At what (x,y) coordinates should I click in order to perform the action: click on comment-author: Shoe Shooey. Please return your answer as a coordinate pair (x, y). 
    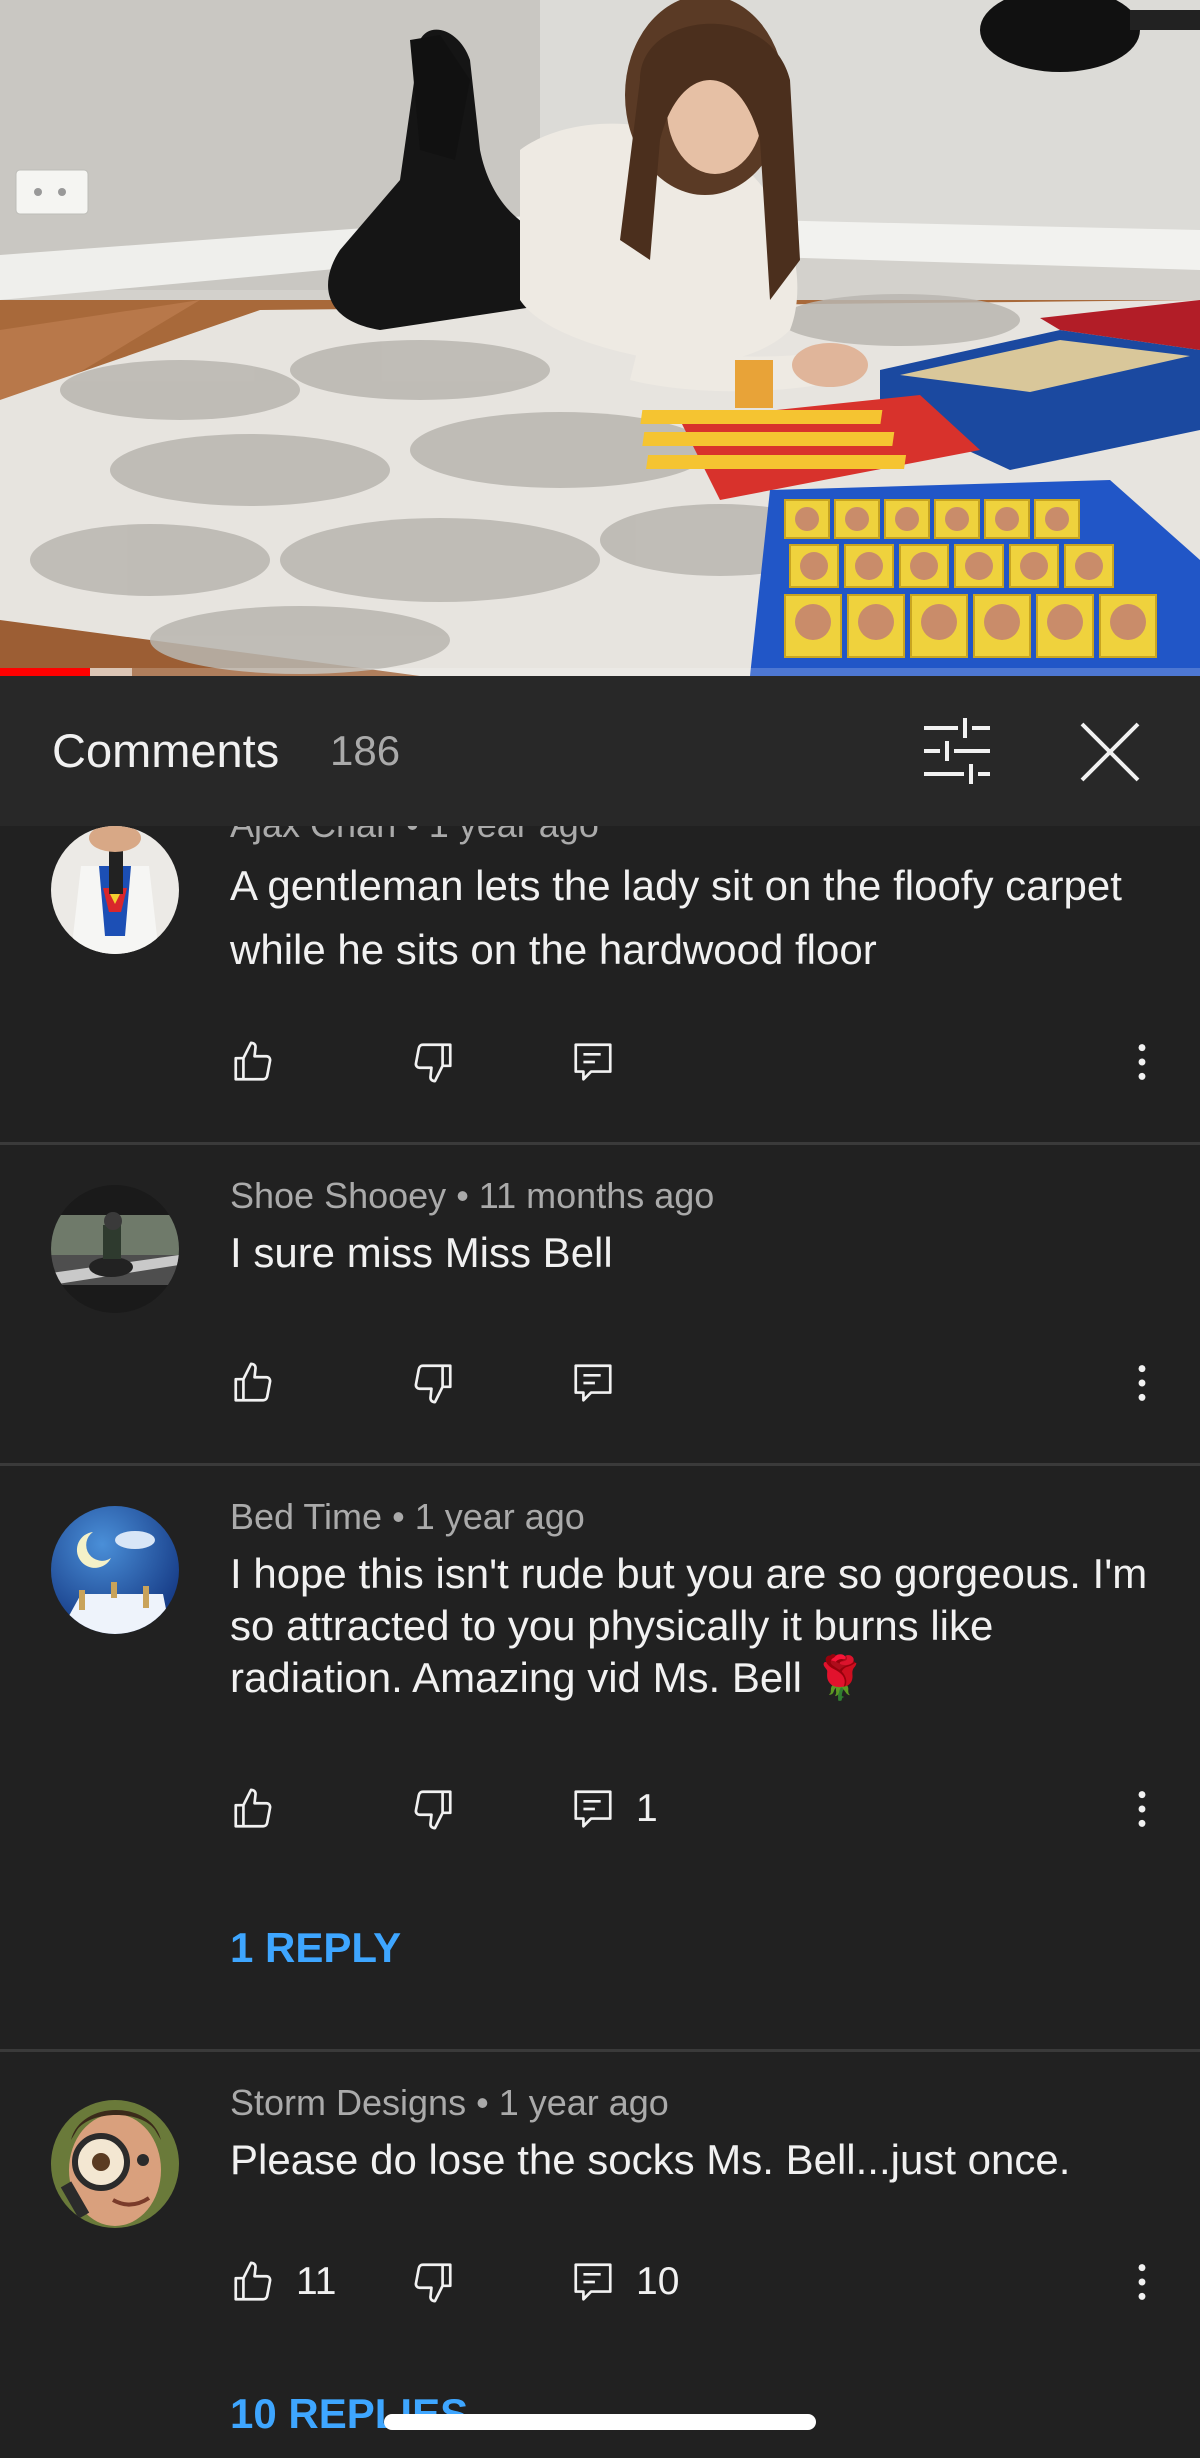
    Looking at the image, I should click on (338, 1195).